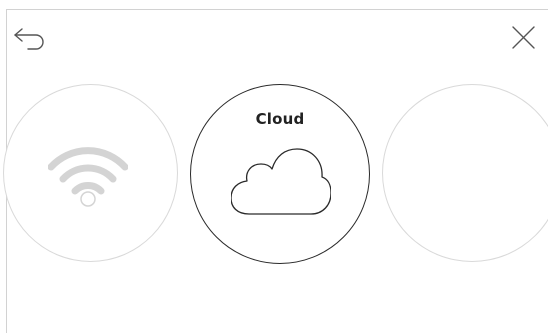 The height and width of the screenshot is (333, 548). I want to click on close-icon, so click(523, 37).